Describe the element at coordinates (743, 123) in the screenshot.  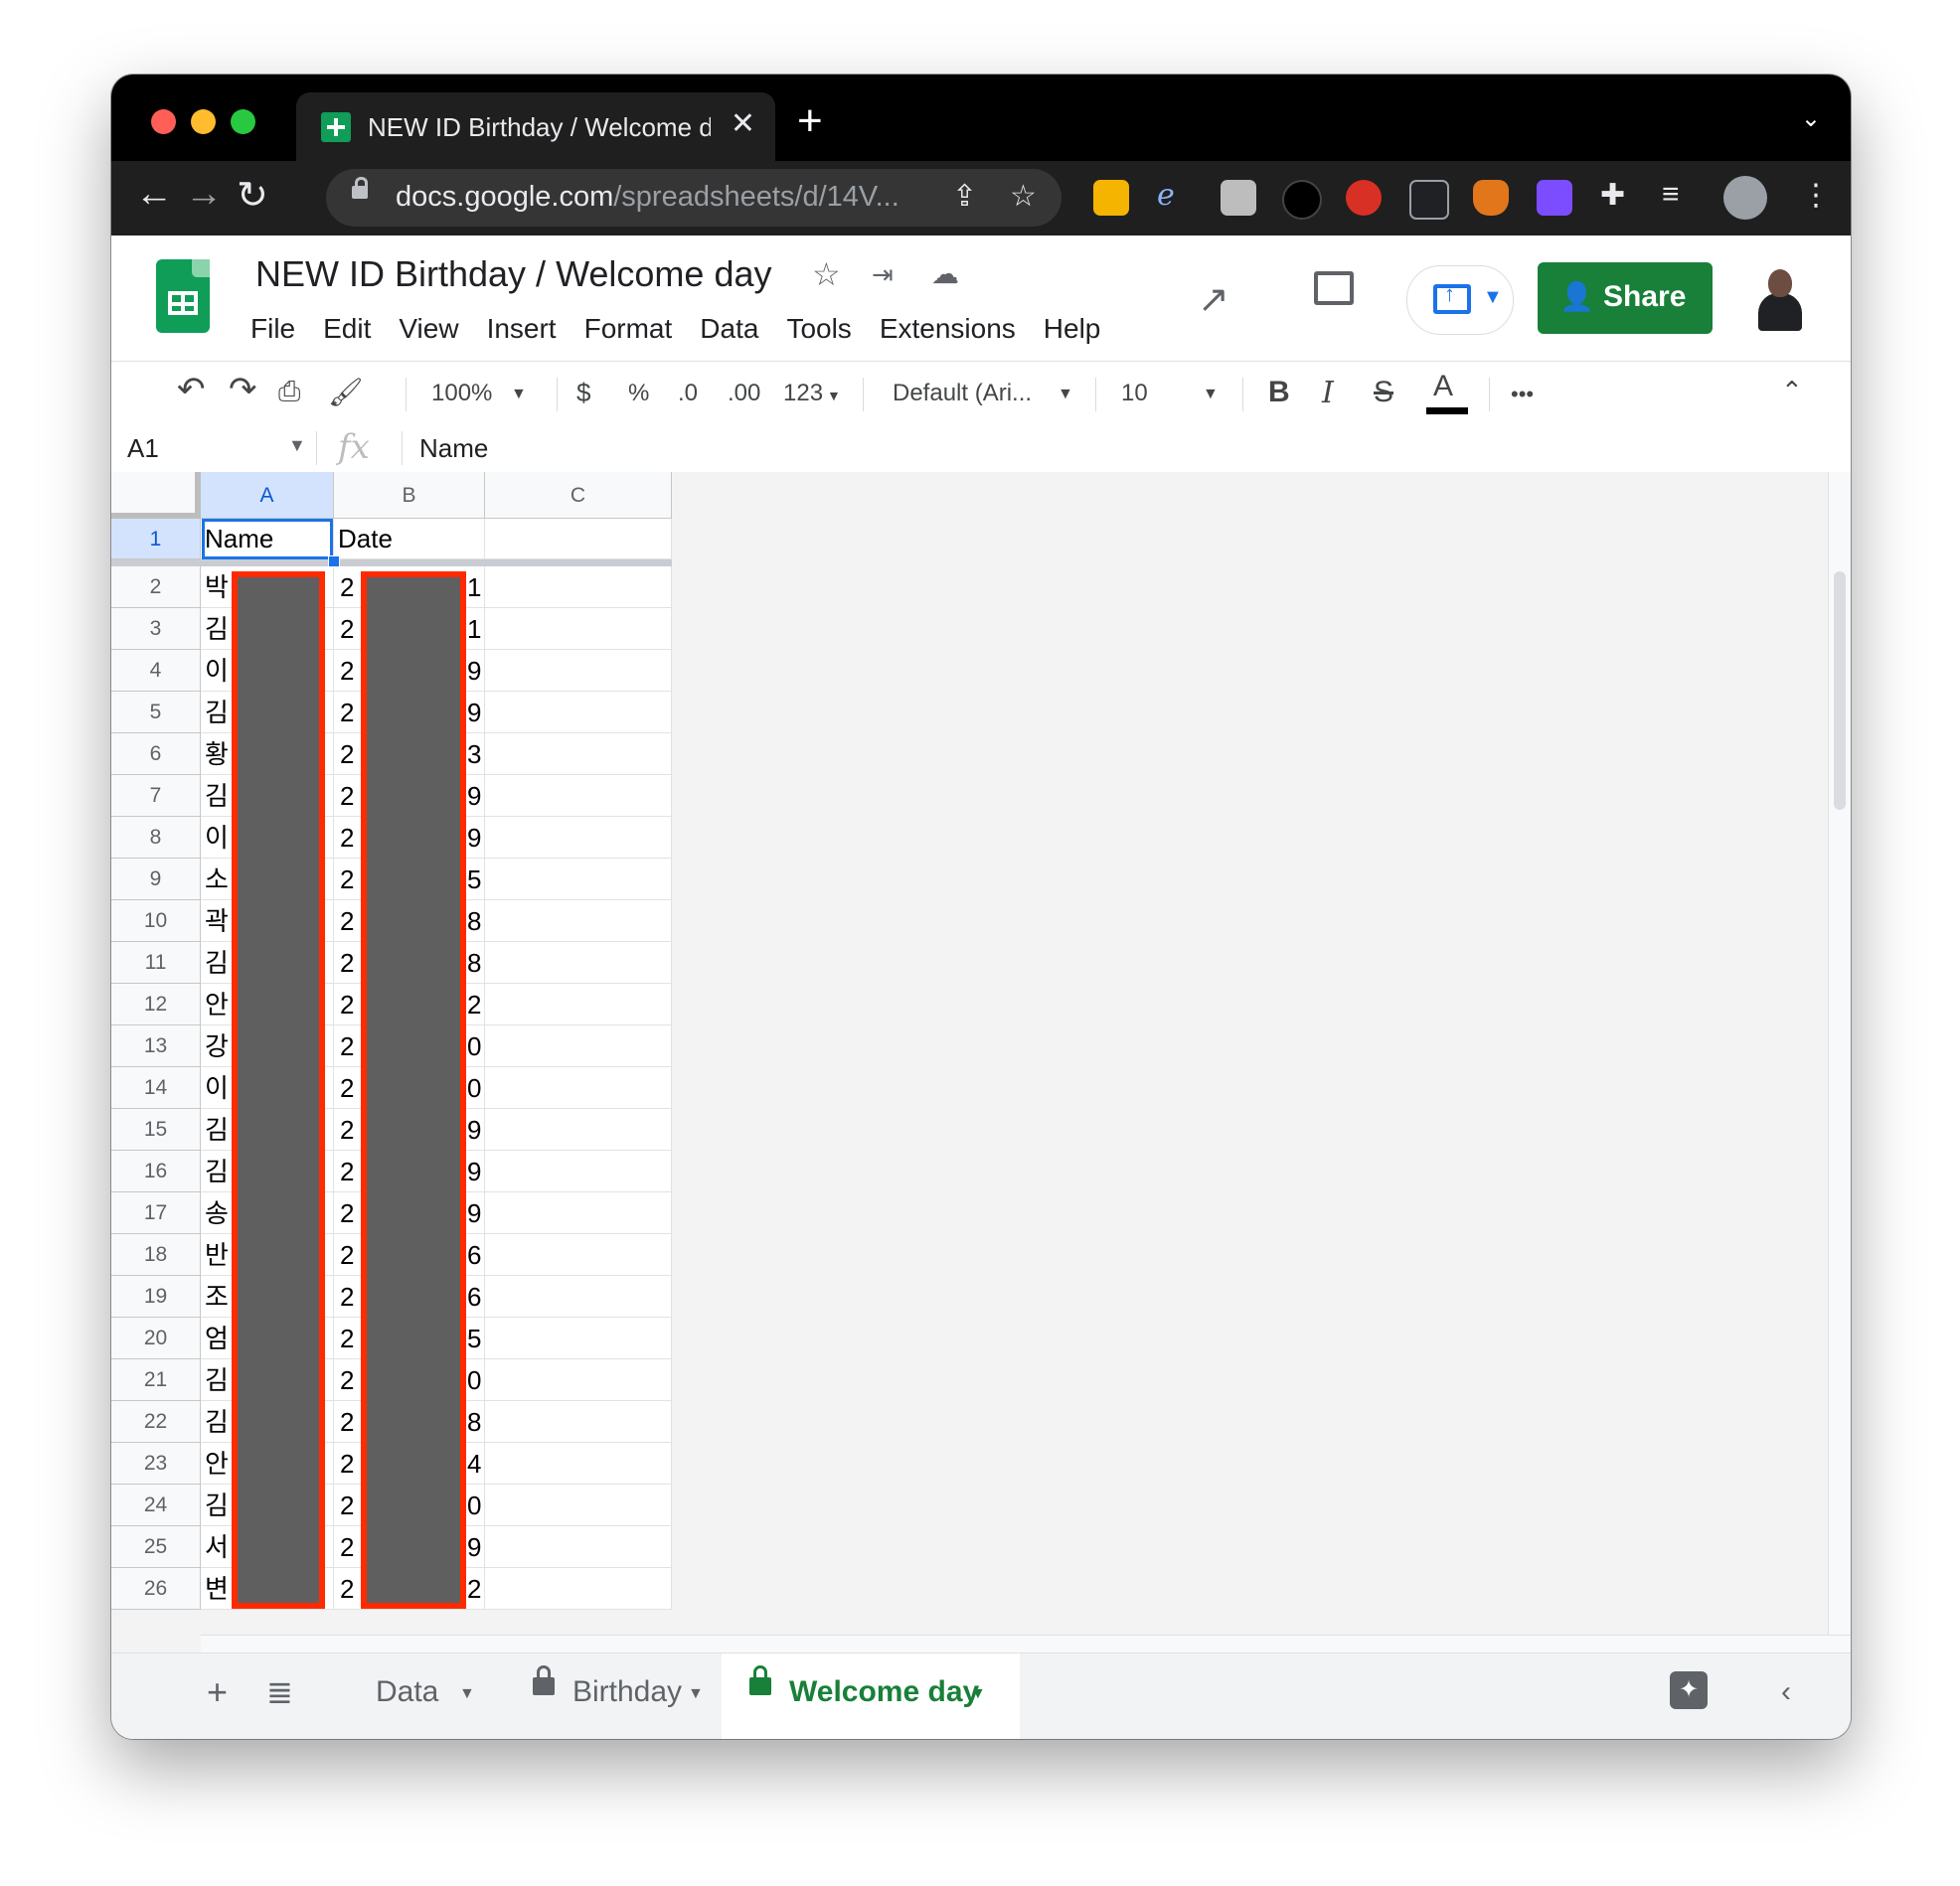
I see `tab-close-icon: ✕` at that location.